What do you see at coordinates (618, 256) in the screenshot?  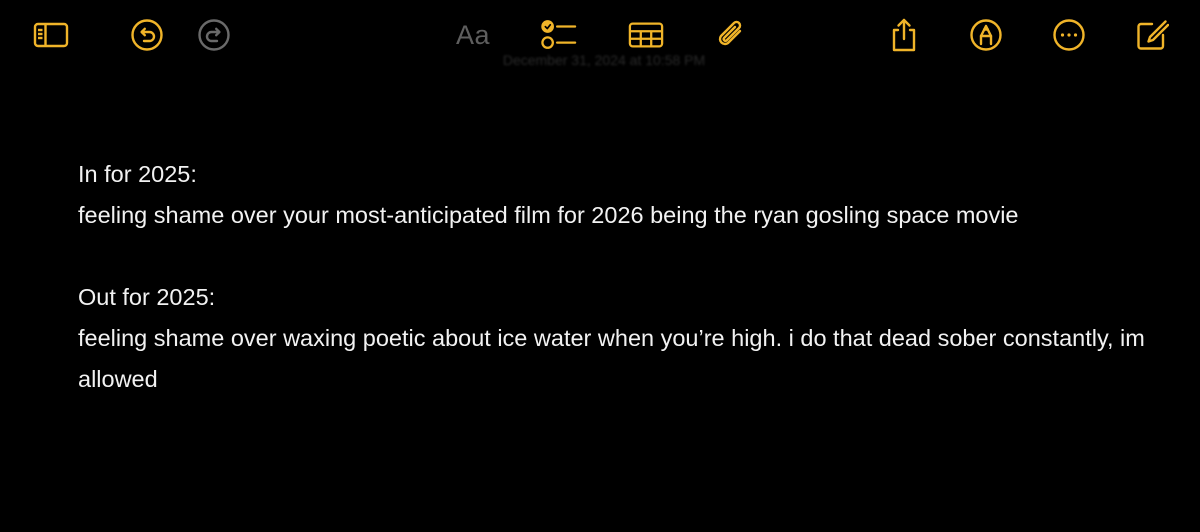 I see `note-line` at bounding box center [618, 256].